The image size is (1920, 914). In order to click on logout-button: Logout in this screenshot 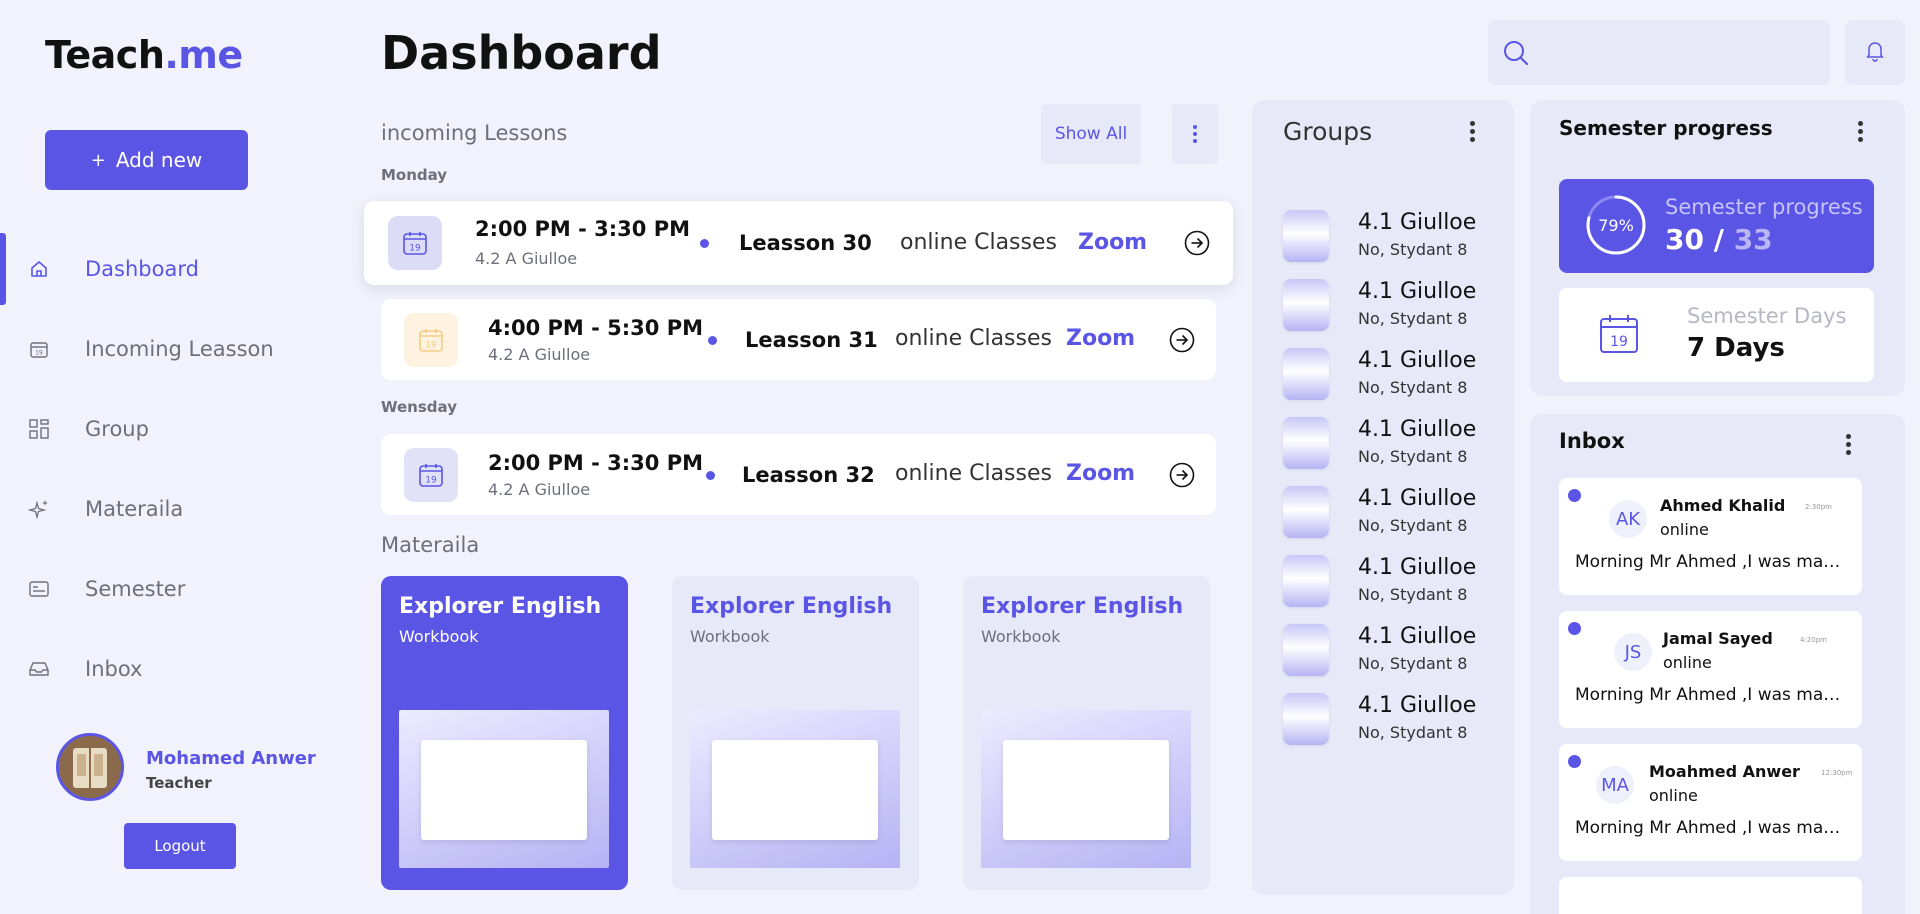, I will do `click(180, 846)`.